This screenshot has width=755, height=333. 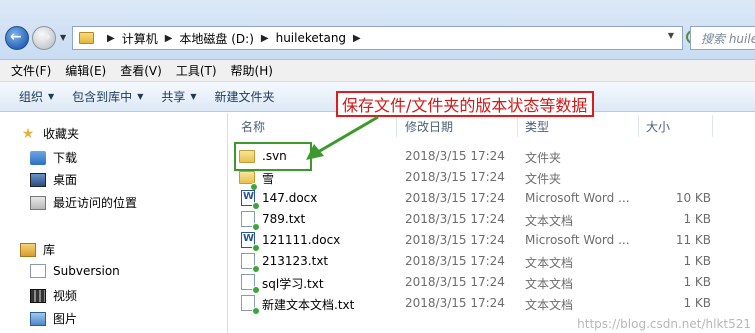 What do you see at coordinates (315, 152) in the screenshot?
I see `arrow-head` at bounding box center [315, 152].